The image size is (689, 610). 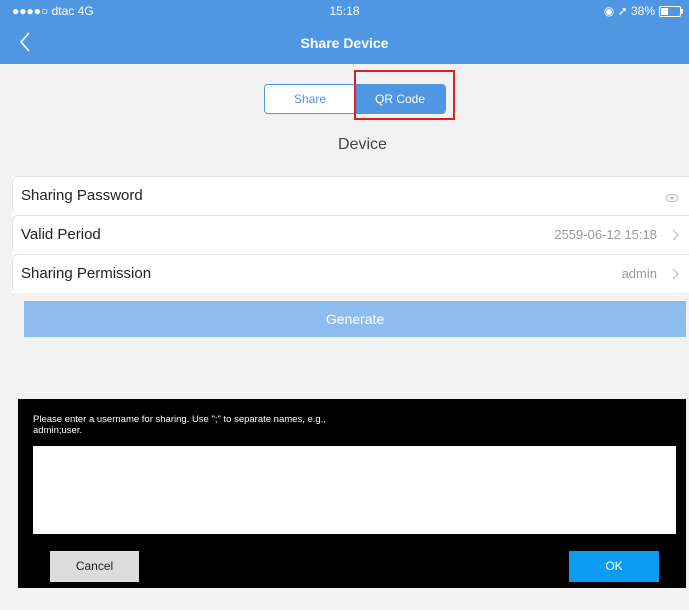 I want to click on sharing-permission-value: admin, so click(x=639, y=273).